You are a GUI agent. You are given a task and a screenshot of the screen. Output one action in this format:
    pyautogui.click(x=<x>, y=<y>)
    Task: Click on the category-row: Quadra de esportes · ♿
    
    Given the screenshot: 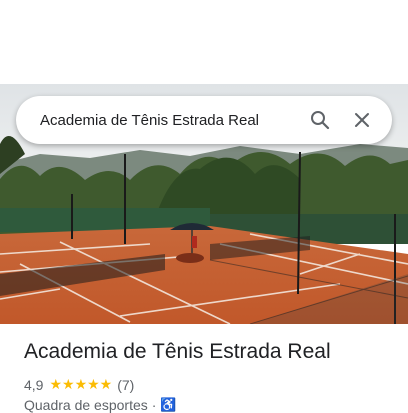 What is the action you would take?
    pyautogui.click(x=100, y=405)
    